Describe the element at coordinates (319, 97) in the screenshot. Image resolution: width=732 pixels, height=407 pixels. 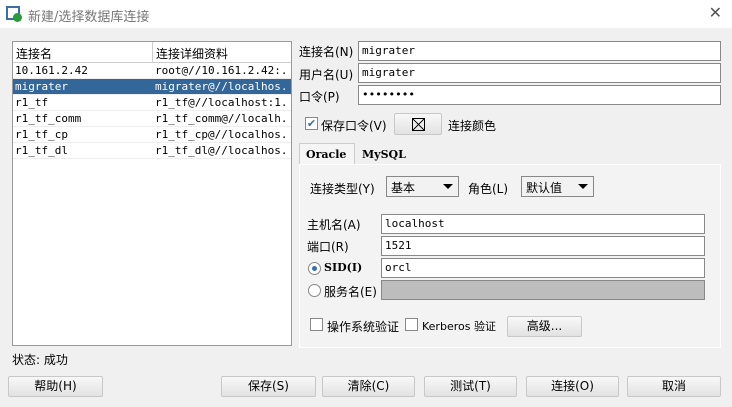
I see `password-label: 口令(P)` at that location.